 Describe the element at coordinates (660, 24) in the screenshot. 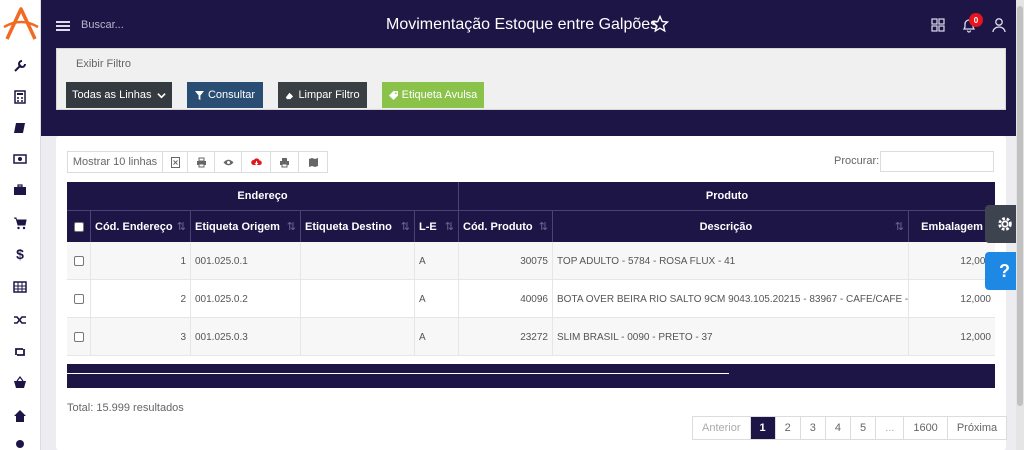

I see `favorite-star-icon` at that location.